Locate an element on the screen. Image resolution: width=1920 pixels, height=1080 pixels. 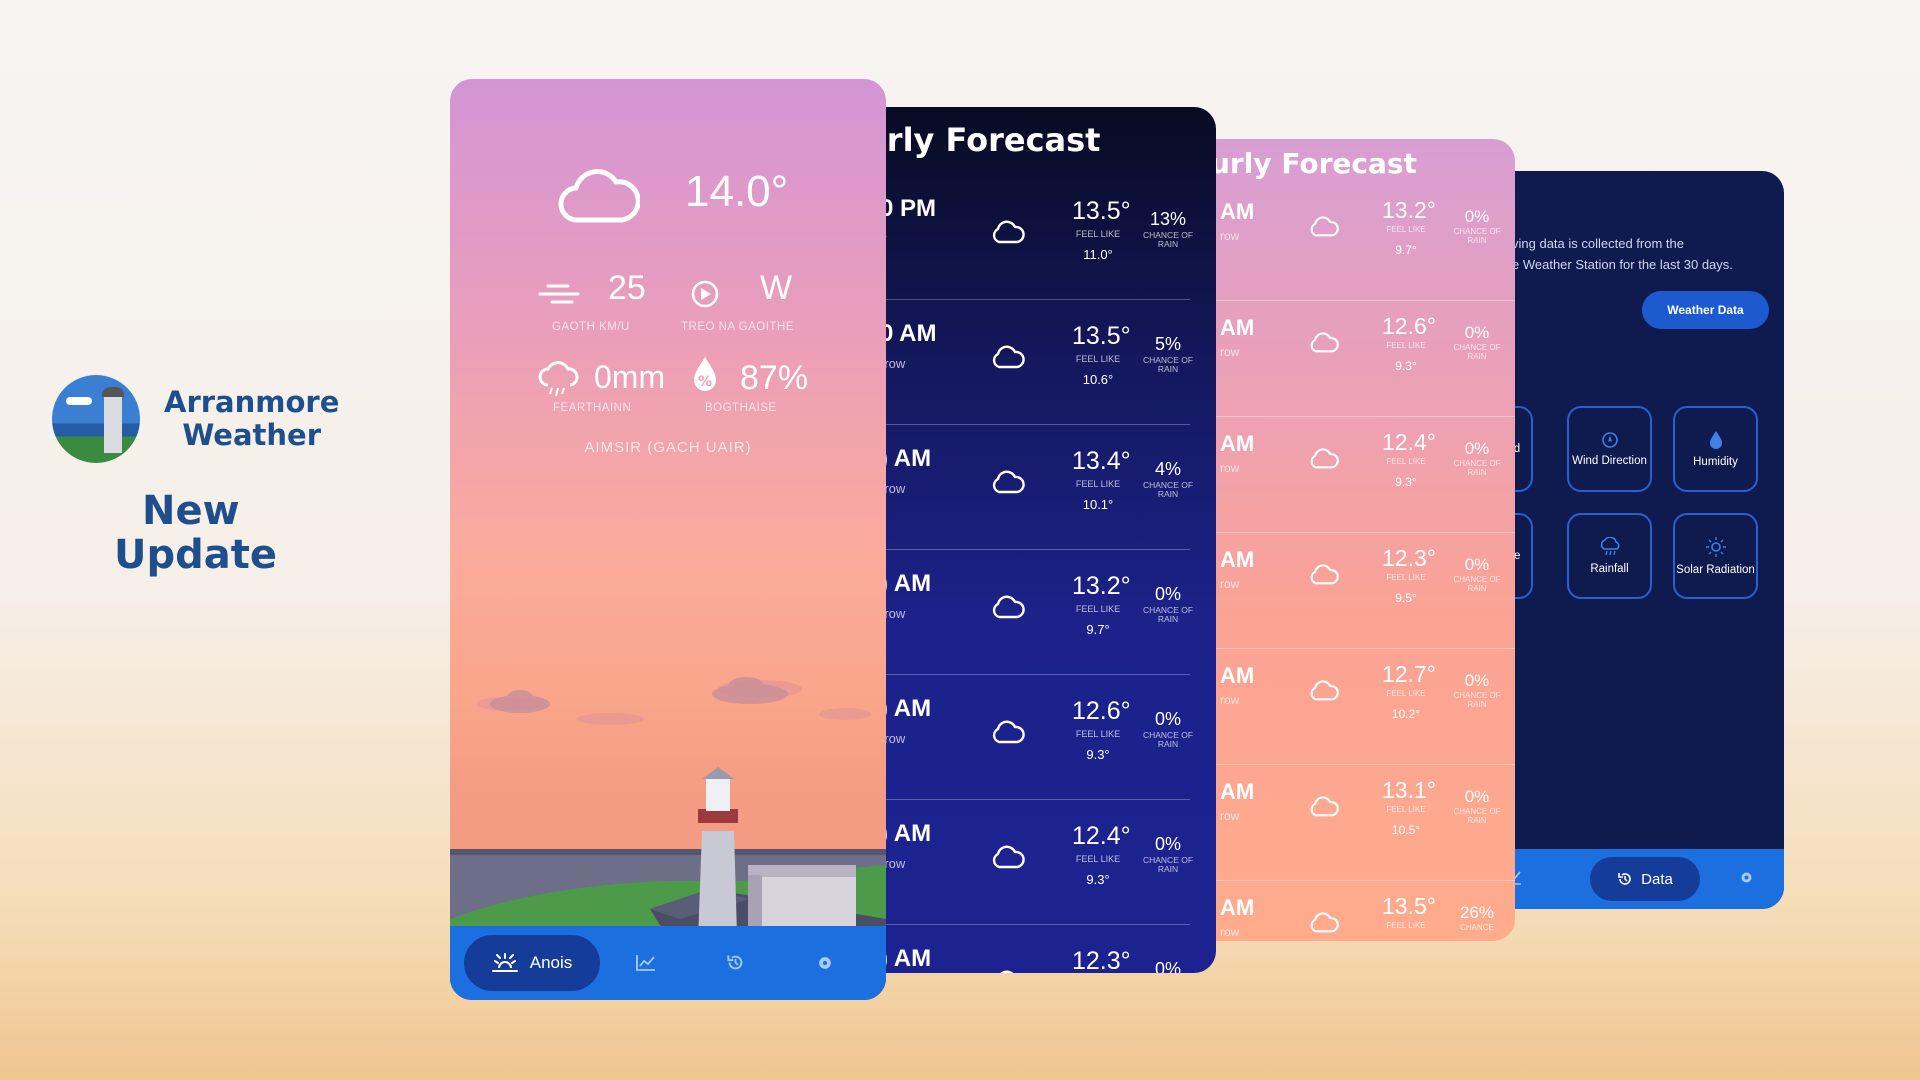
brand-name-line1: Arranmore is located at coordinates (252, 402).